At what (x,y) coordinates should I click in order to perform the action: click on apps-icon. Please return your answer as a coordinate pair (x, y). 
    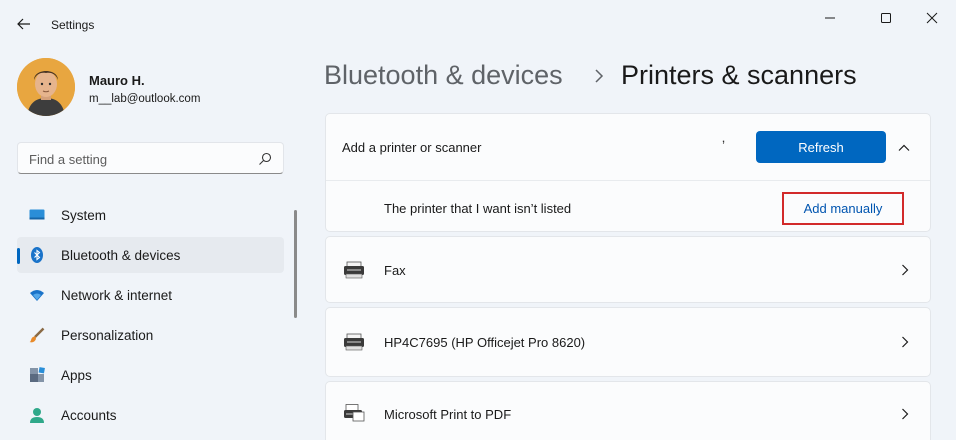
    Looking at the image, I should click on (37, 374).